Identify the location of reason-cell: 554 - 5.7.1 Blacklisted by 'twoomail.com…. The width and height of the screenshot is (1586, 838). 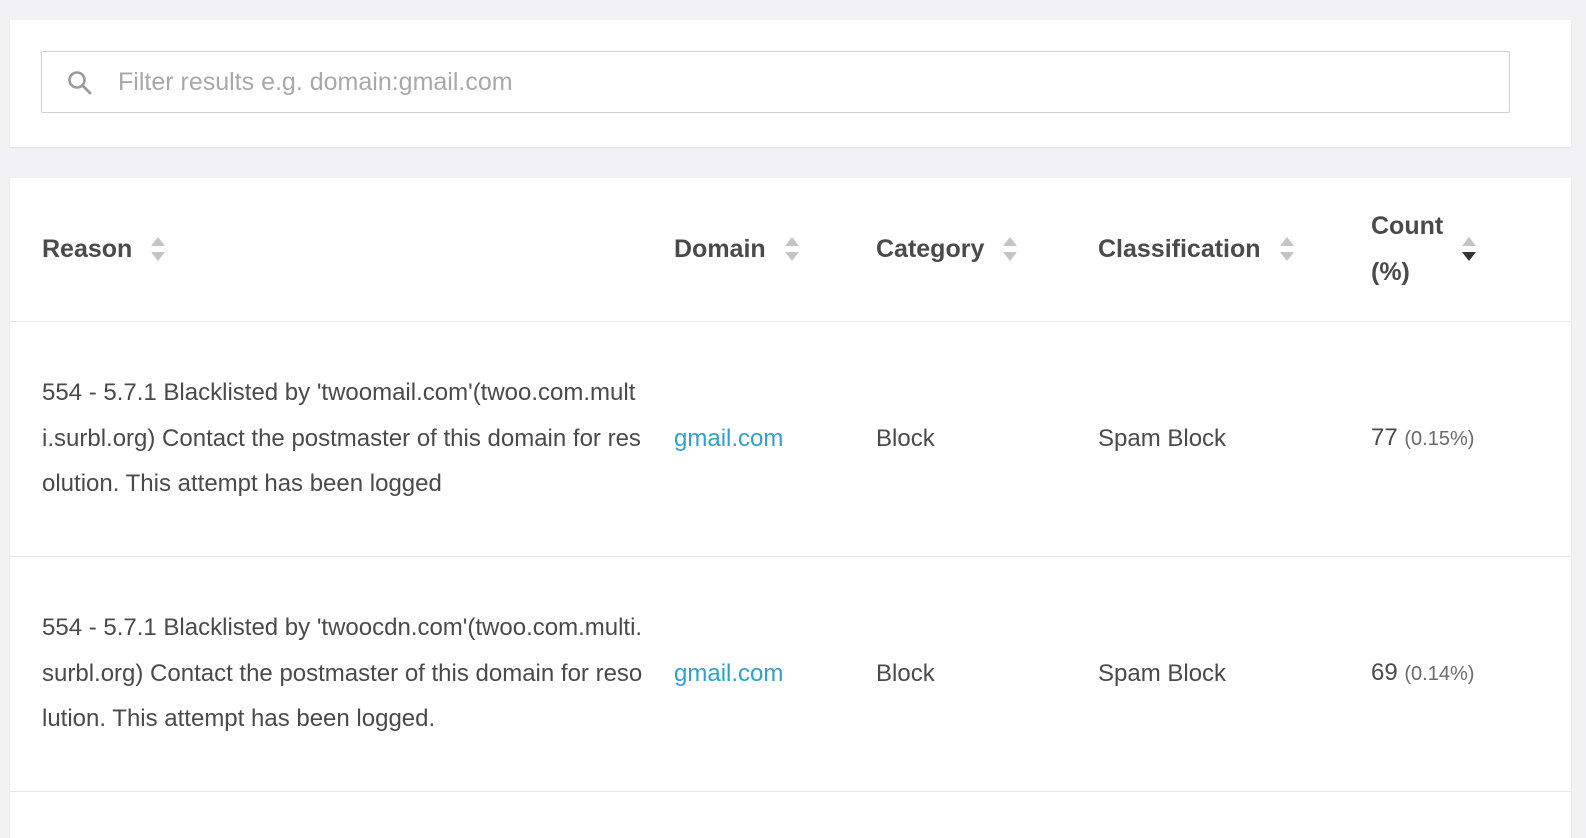
(342, 439).